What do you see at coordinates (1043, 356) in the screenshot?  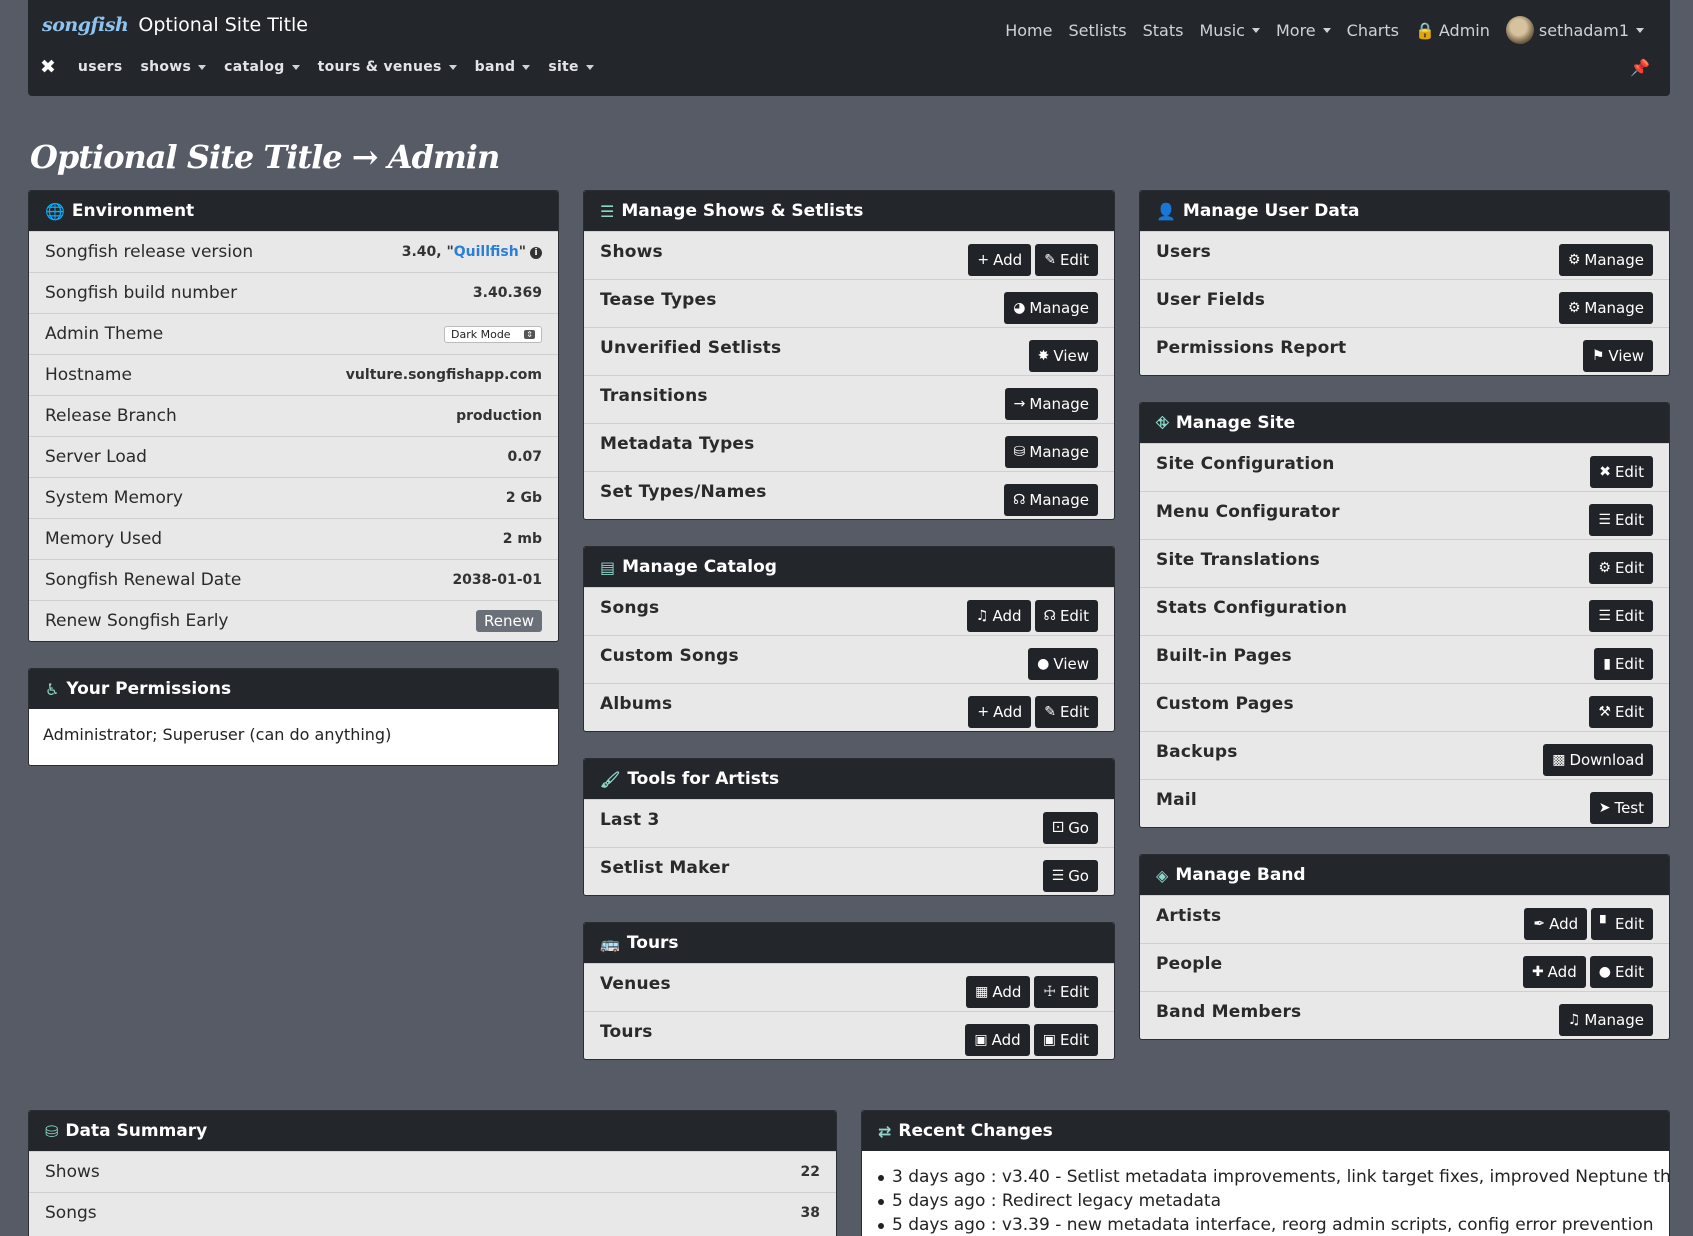 I see `badge-icon: ✸` at bounding box center [1043, 356].